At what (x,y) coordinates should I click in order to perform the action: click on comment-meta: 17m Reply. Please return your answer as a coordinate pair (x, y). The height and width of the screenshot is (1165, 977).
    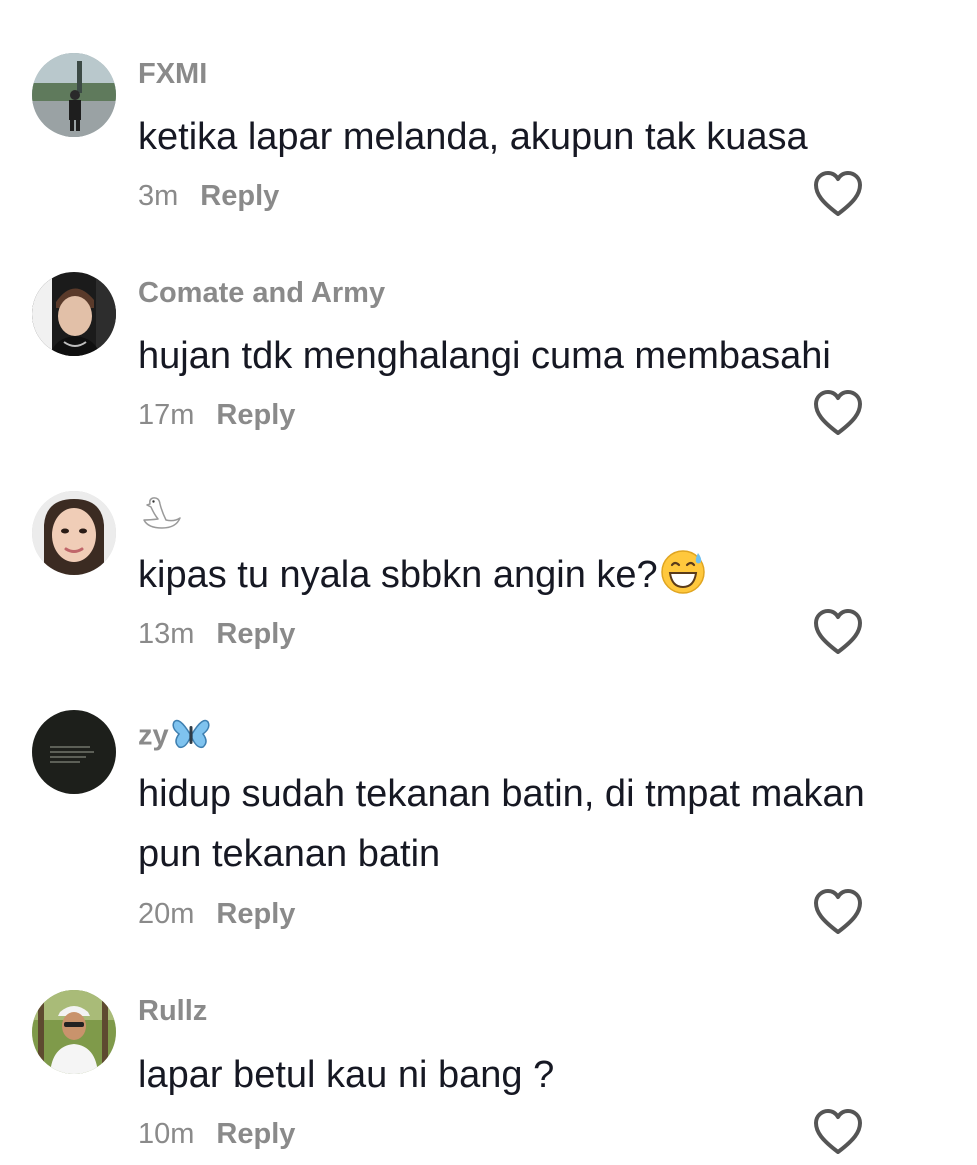
    Looking at the image, I should click on (216, 415).